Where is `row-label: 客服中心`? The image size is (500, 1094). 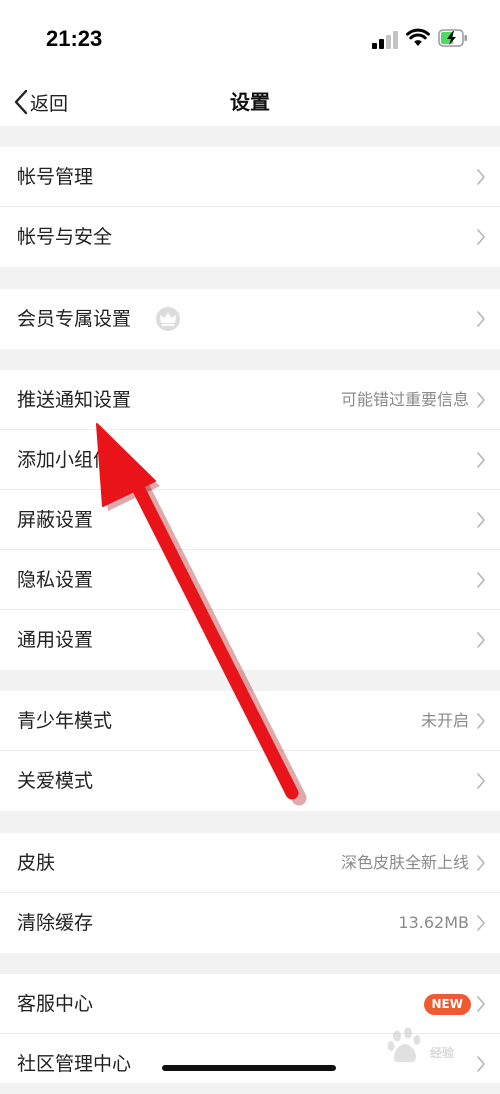
row-label: 客服中心 is located at coordinates (55, 1004).